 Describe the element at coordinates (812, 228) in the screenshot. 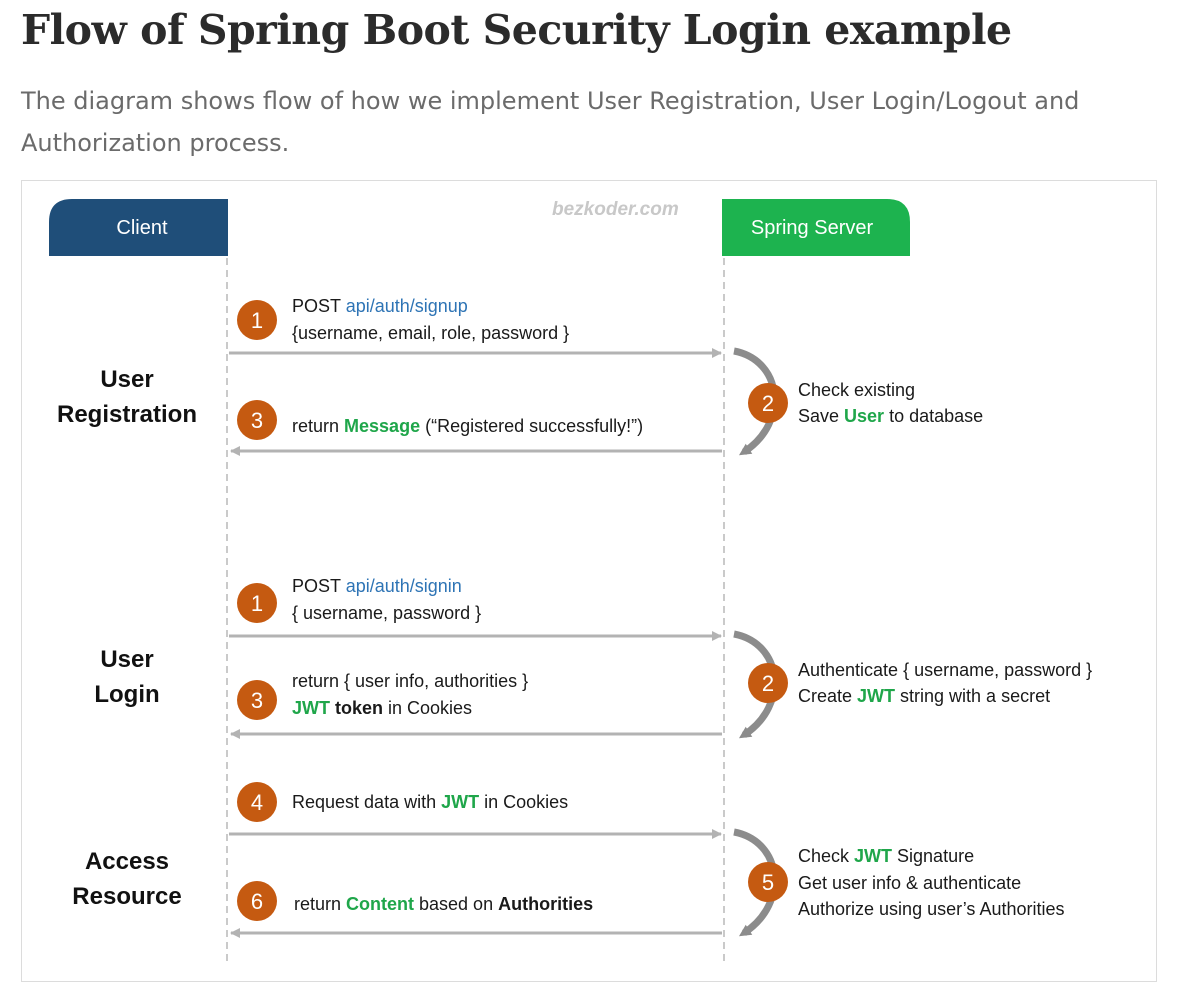

I see `server-label: Spring Server` at that location.